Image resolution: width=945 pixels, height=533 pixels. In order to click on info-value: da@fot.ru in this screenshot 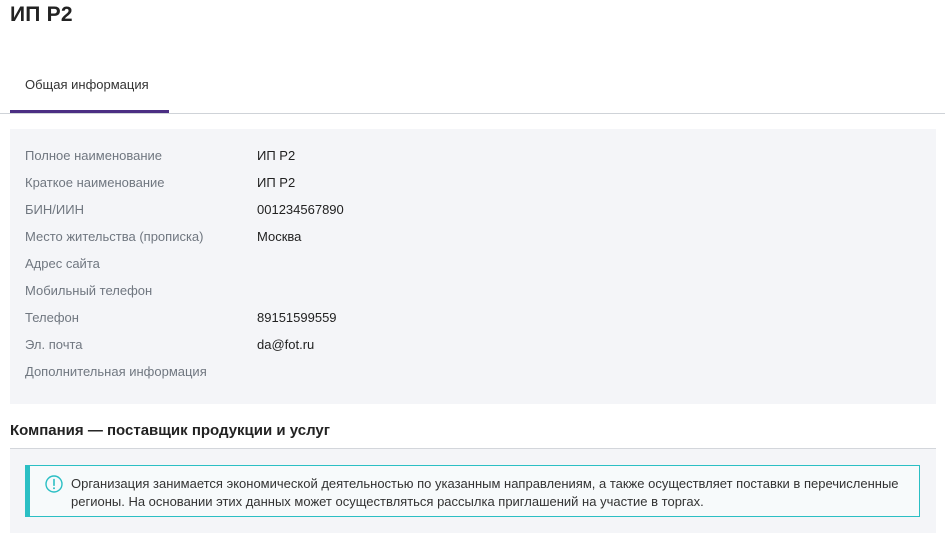, I will do `click(286, 344)`.